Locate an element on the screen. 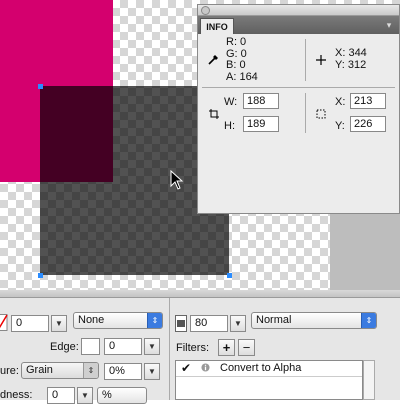 This screenshot has height=404, width=400. height-label: H: is located at coordinates (229, 126).